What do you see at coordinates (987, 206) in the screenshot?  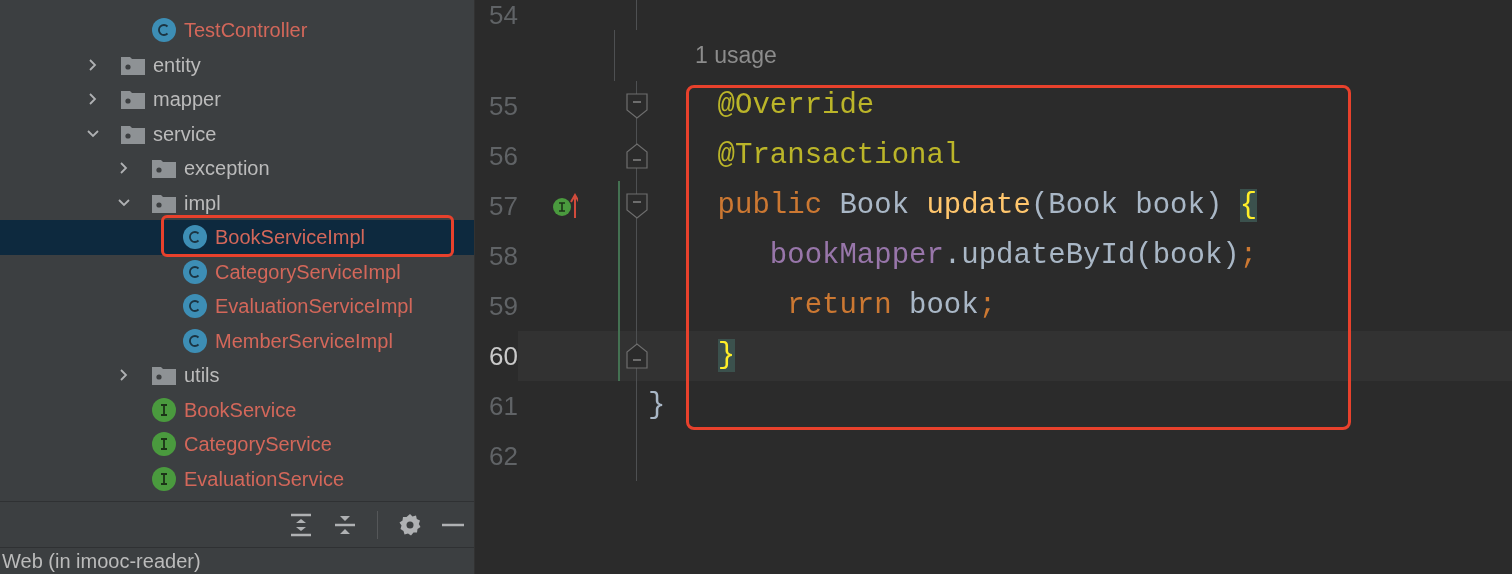 I see `code-line: public Book update(Book book) {` at bounding box center [987, 206].